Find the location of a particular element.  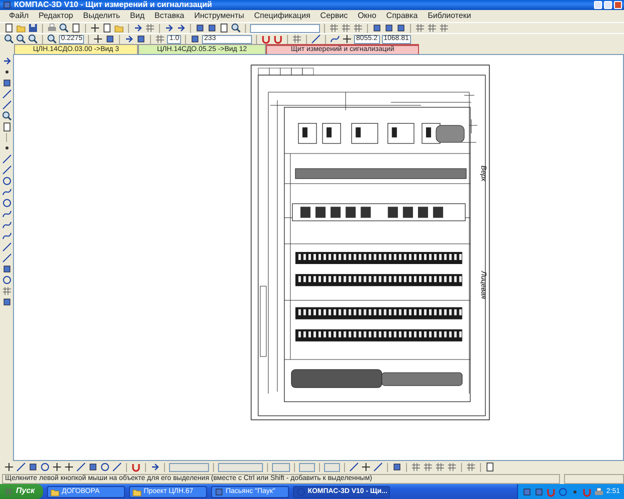

menu-item: Вставка is located at coordinates (170, 16).